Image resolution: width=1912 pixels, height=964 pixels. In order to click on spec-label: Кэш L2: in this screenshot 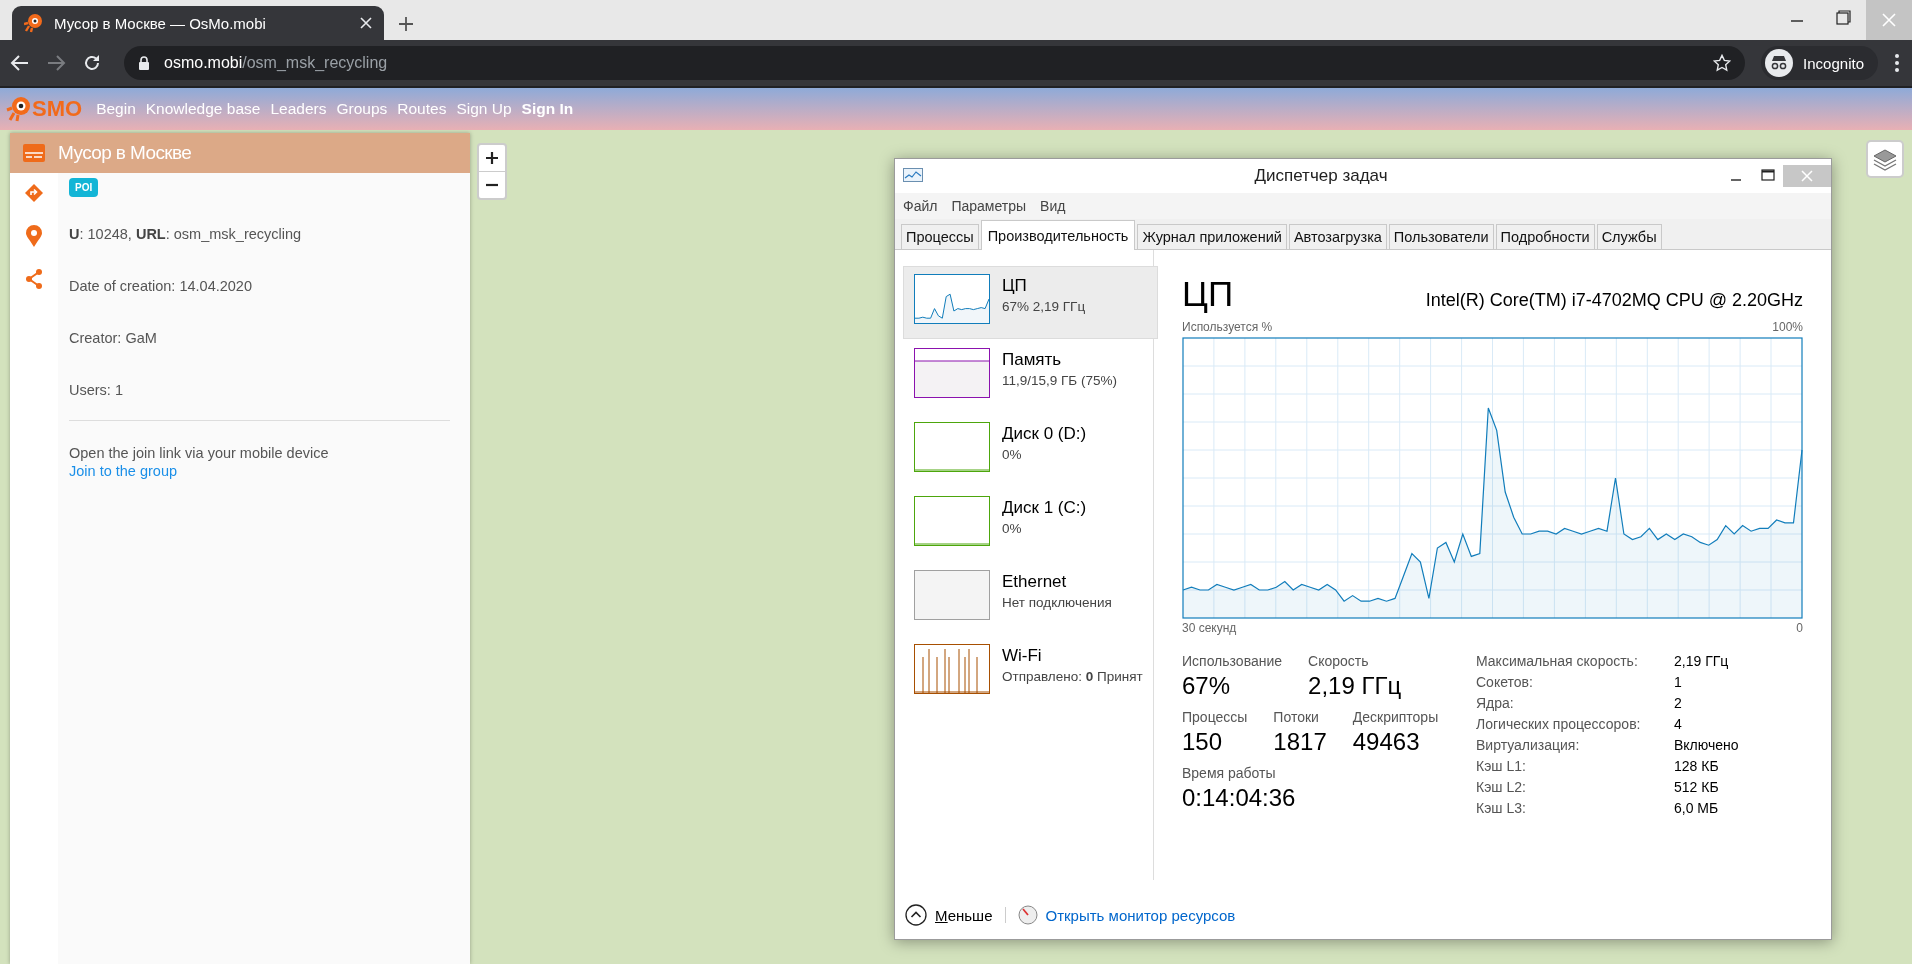, I will do `click(1501, 787)`.